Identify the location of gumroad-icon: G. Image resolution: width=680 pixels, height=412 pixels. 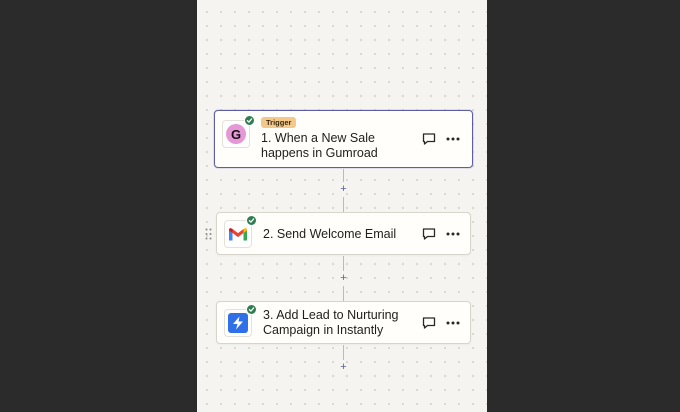
(236, 134).